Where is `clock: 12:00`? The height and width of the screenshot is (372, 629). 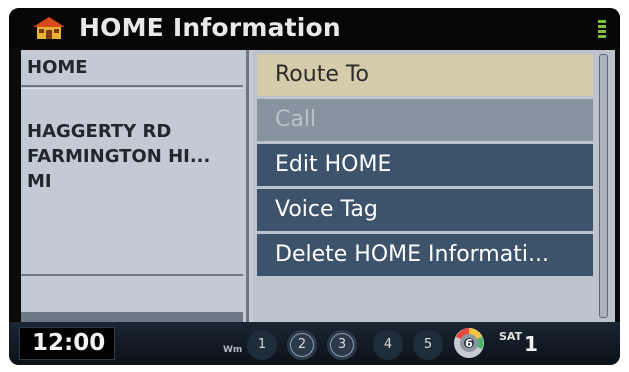 clock: 12:00 is located at coordinates (67, 343).